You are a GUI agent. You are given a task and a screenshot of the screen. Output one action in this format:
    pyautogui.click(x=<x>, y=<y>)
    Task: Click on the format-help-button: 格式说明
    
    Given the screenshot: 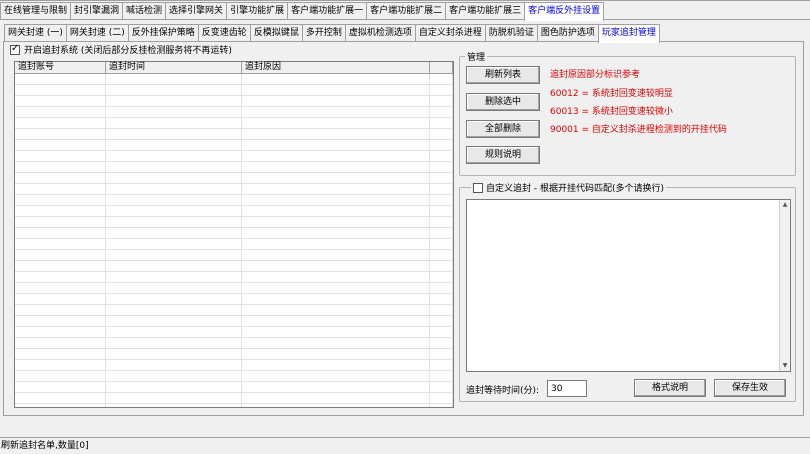 What is the action you would take?
    pyautogui.click(x=670, y=388)
    